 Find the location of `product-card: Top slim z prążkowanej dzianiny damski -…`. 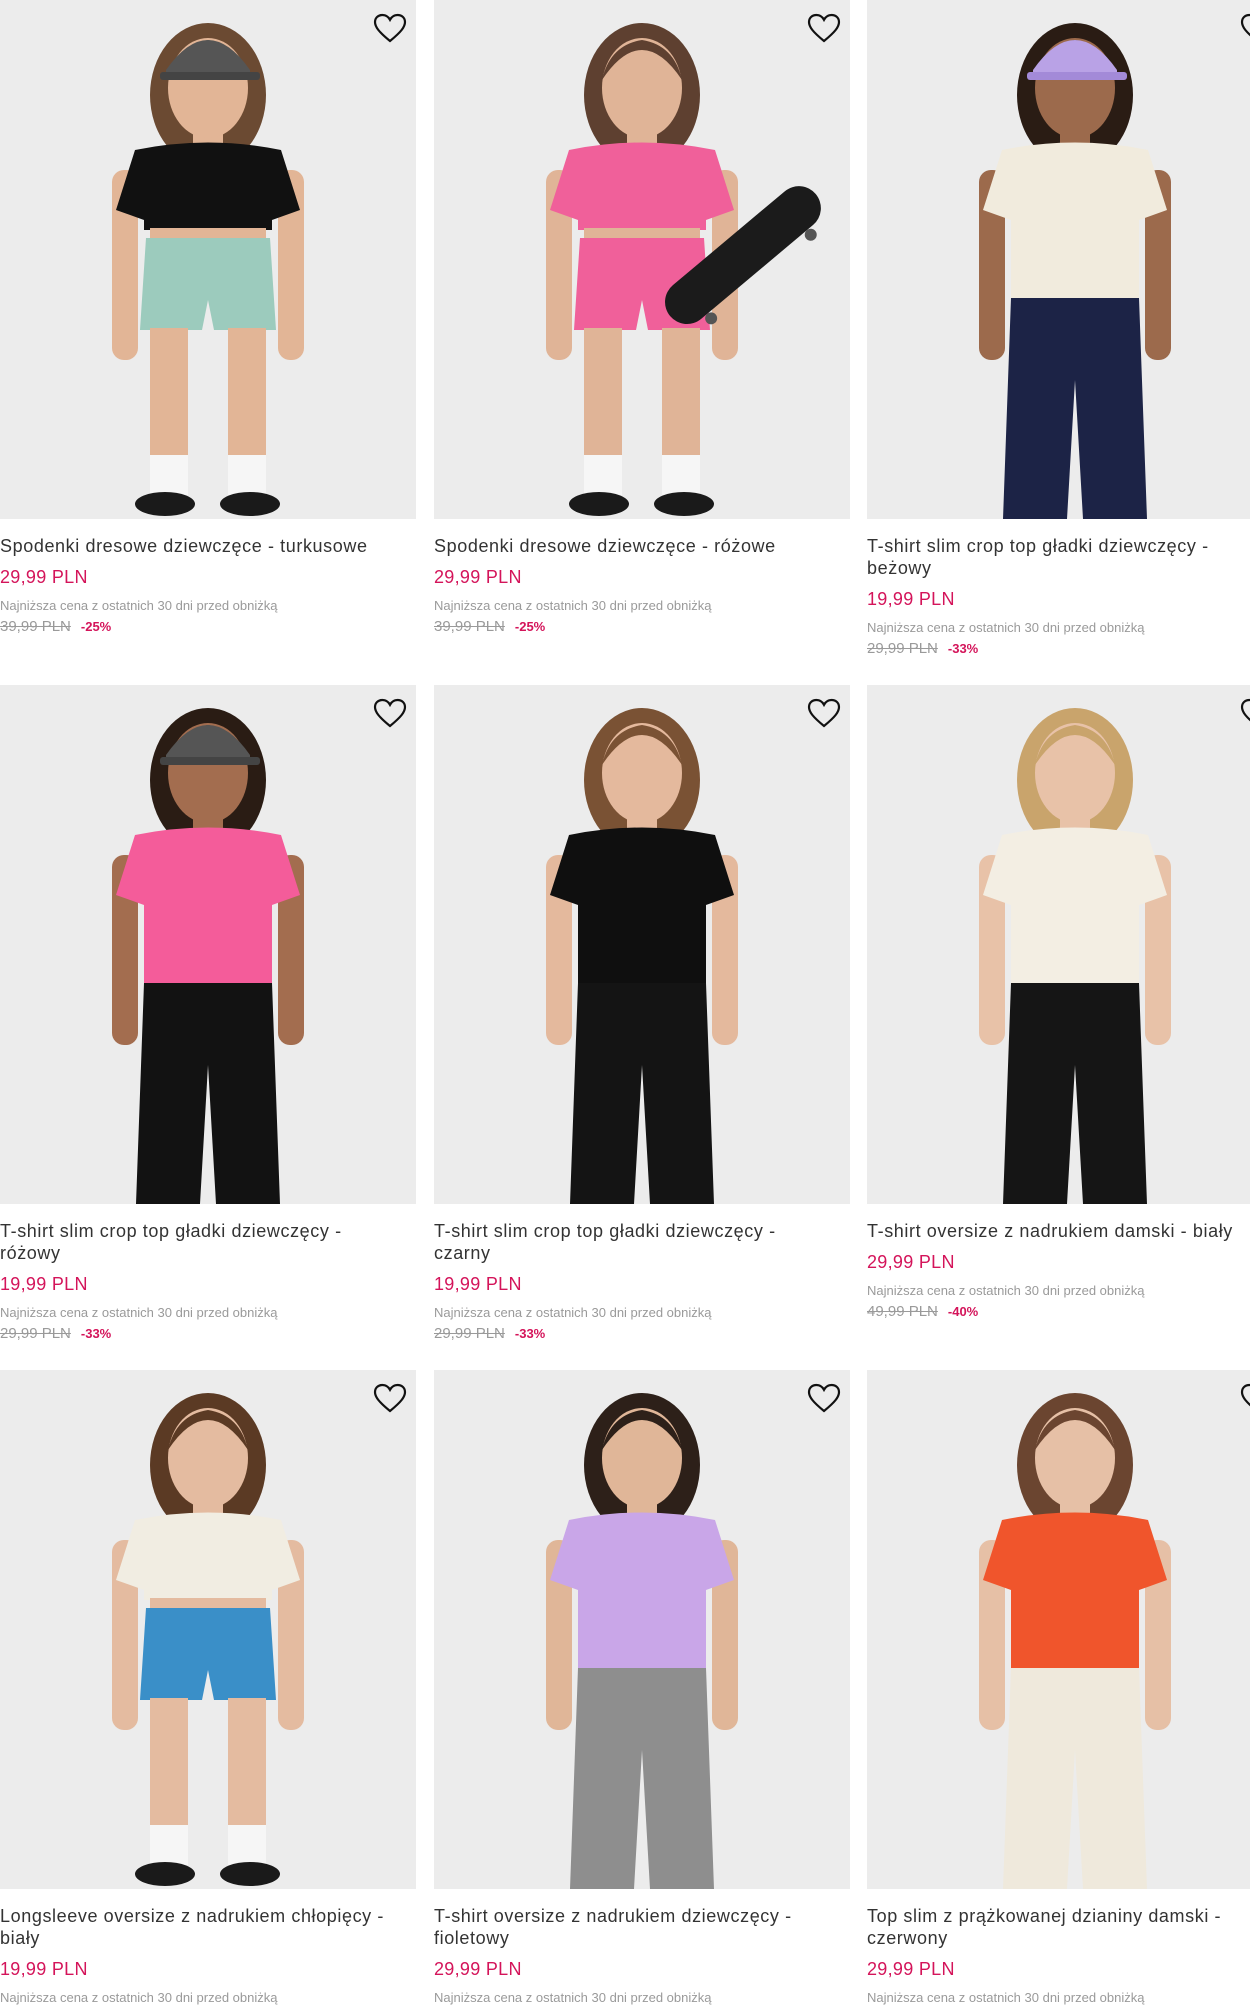

product-card: Top slim z prążkowanej dzianiny damski -… is located at coordinates (1058, 1688).